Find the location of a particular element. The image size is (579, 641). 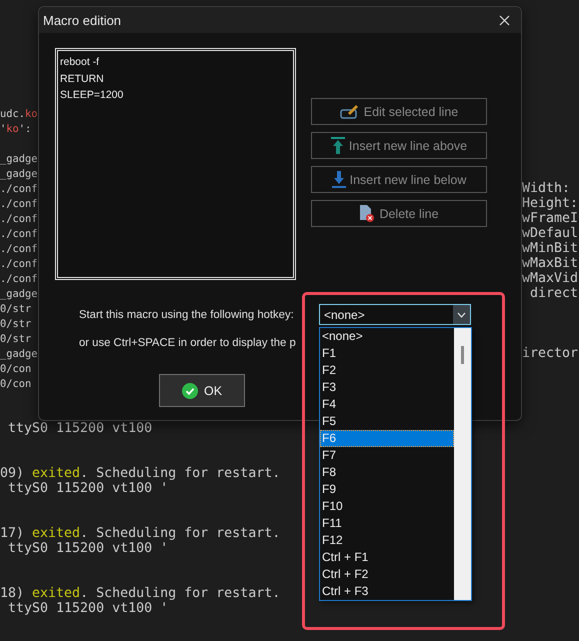

dropdown-option: F3 is located at coordinates (387, 387).